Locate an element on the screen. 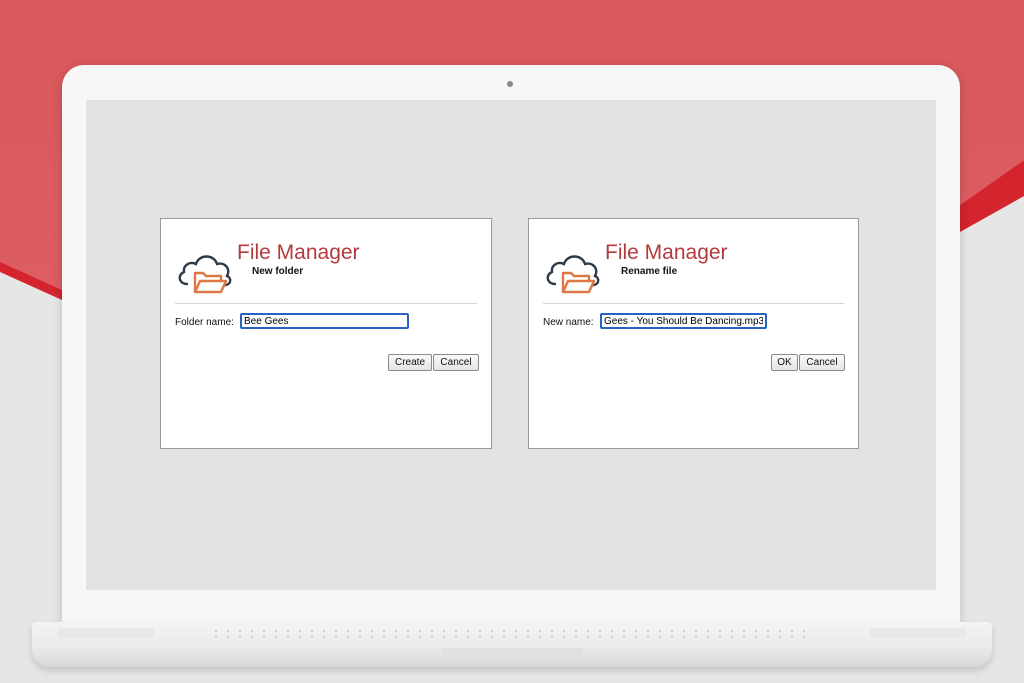  create-button: Create is located at coordinates (410, 362).